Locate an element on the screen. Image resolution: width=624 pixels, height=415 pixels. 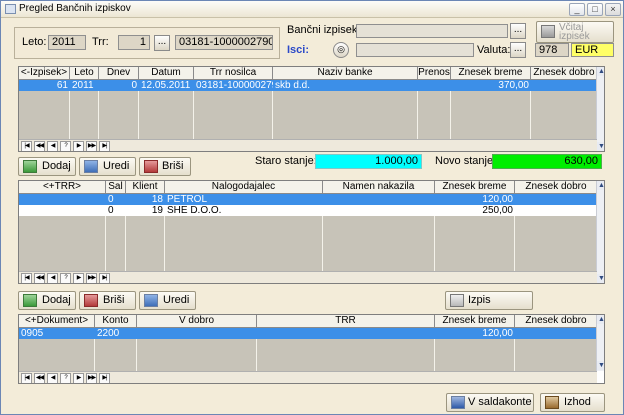
cell-trr: 03181-1000002790 is located at coordinates (234, 85).